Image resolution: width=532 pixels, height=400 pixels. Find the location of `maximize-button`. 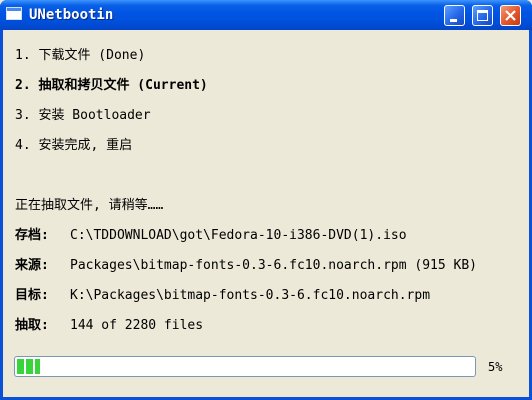

maximize-button is located at coordinates (482, 15).